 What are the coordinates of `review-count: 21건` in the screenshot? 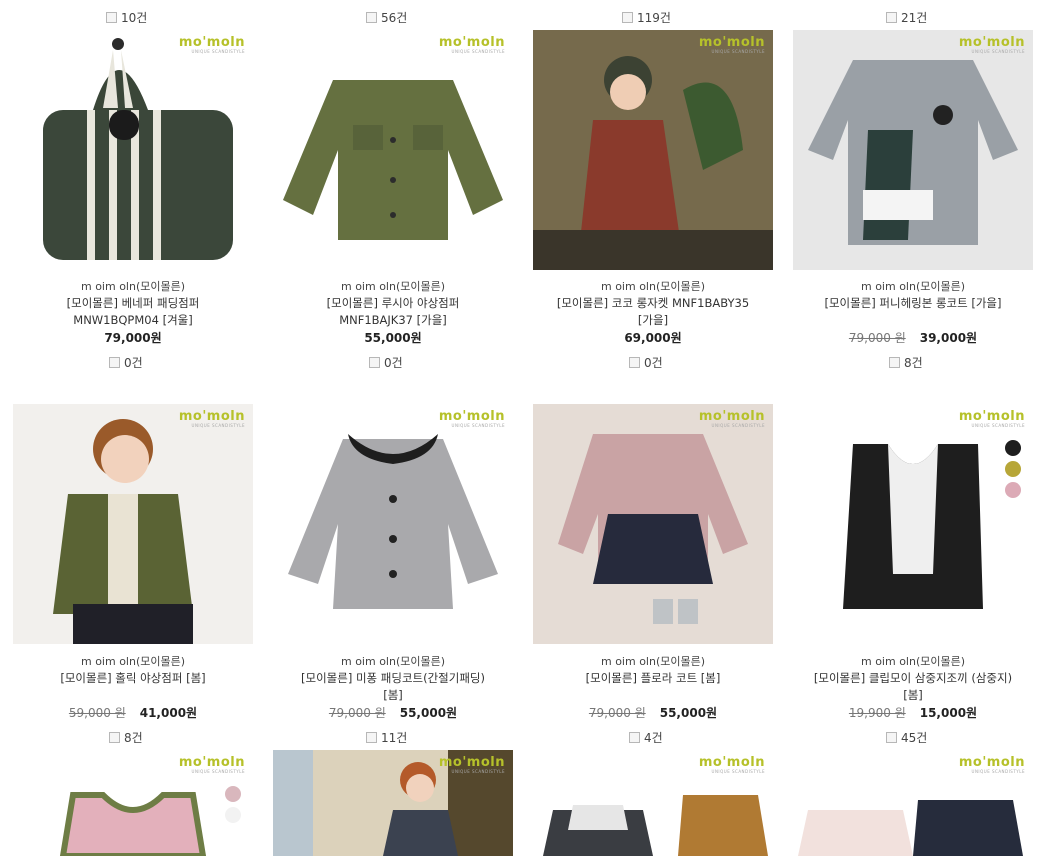 It's located at (906, 17).